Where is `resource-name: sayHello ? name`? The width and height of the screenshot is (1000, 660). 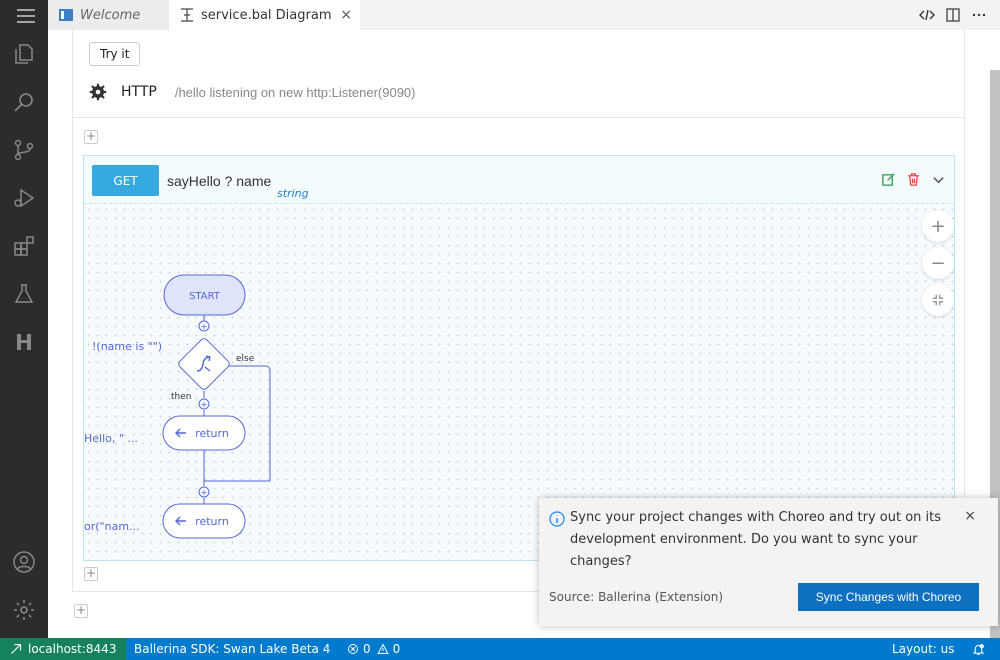
resource-name: sayHello ? name is located at coordinates (219, 181).